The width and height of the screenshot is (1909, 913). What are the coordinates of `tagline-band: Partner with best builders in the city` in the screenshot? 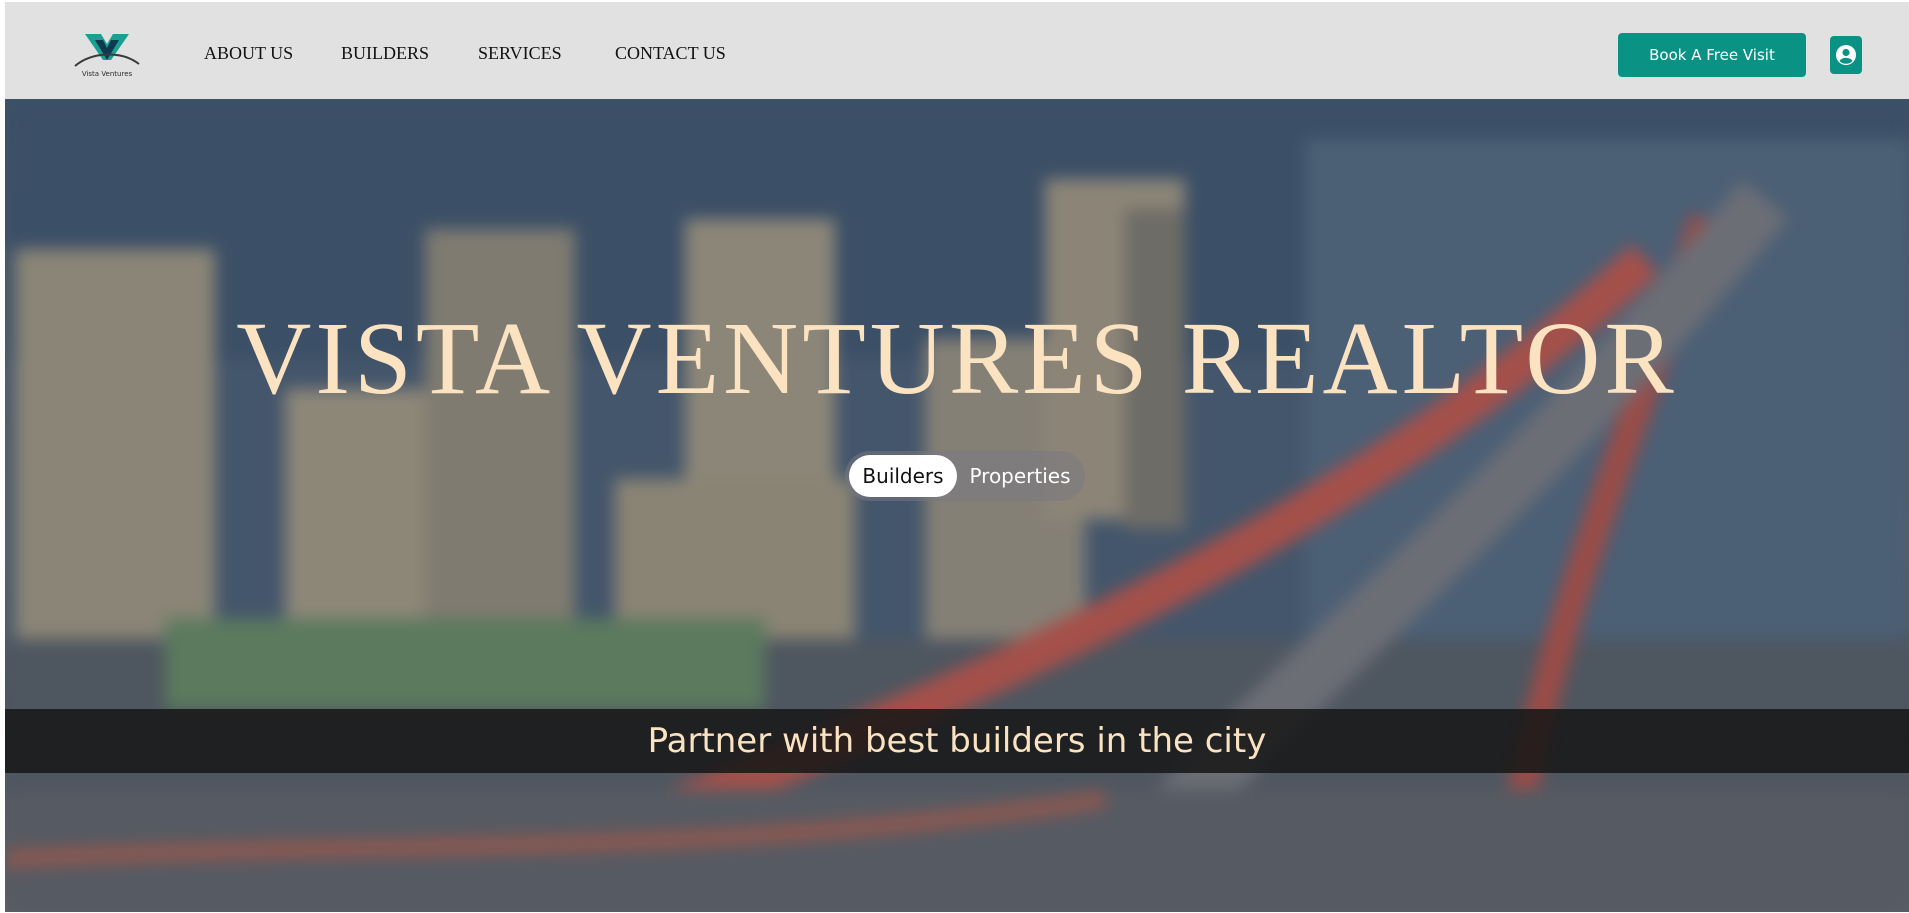 It's located at (957, 741).